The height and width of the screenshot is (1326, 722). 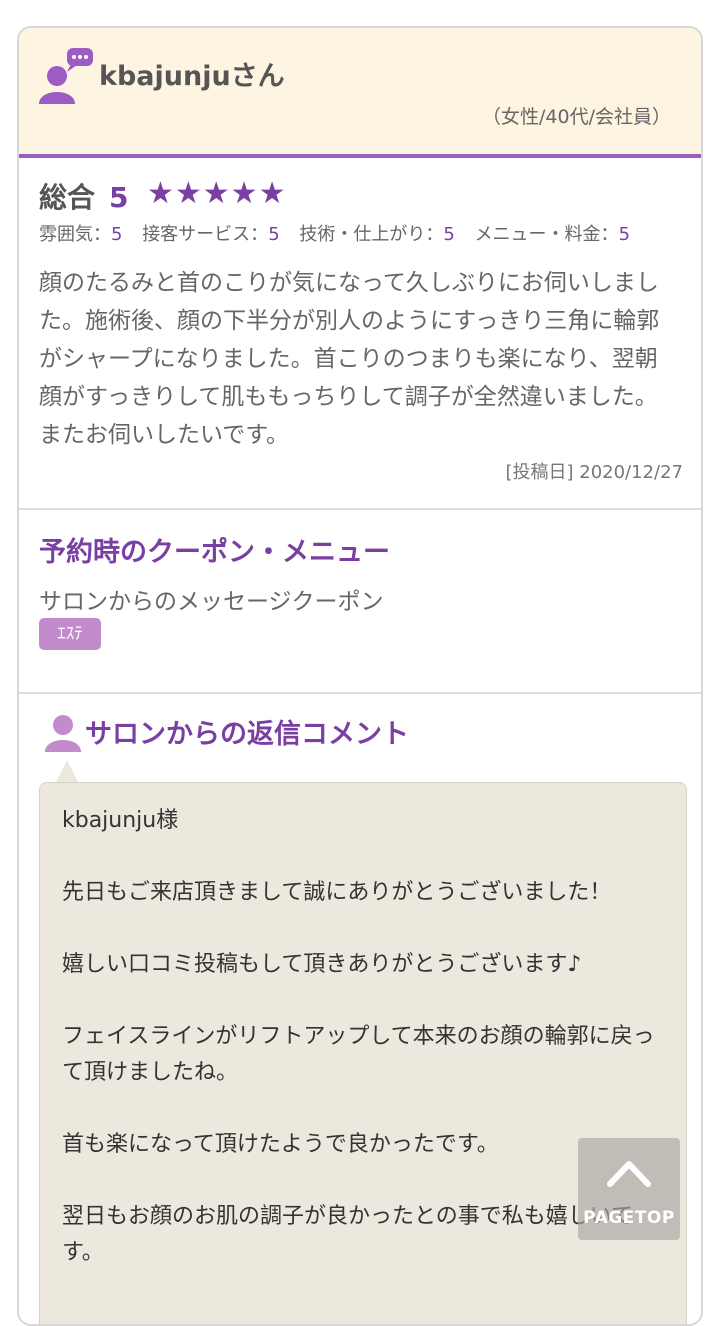 What do you see at coordinates (192, 76) in the screenshot?
I see `reviewer-name: kbajunjuさん` at bounding box center [192, 76].